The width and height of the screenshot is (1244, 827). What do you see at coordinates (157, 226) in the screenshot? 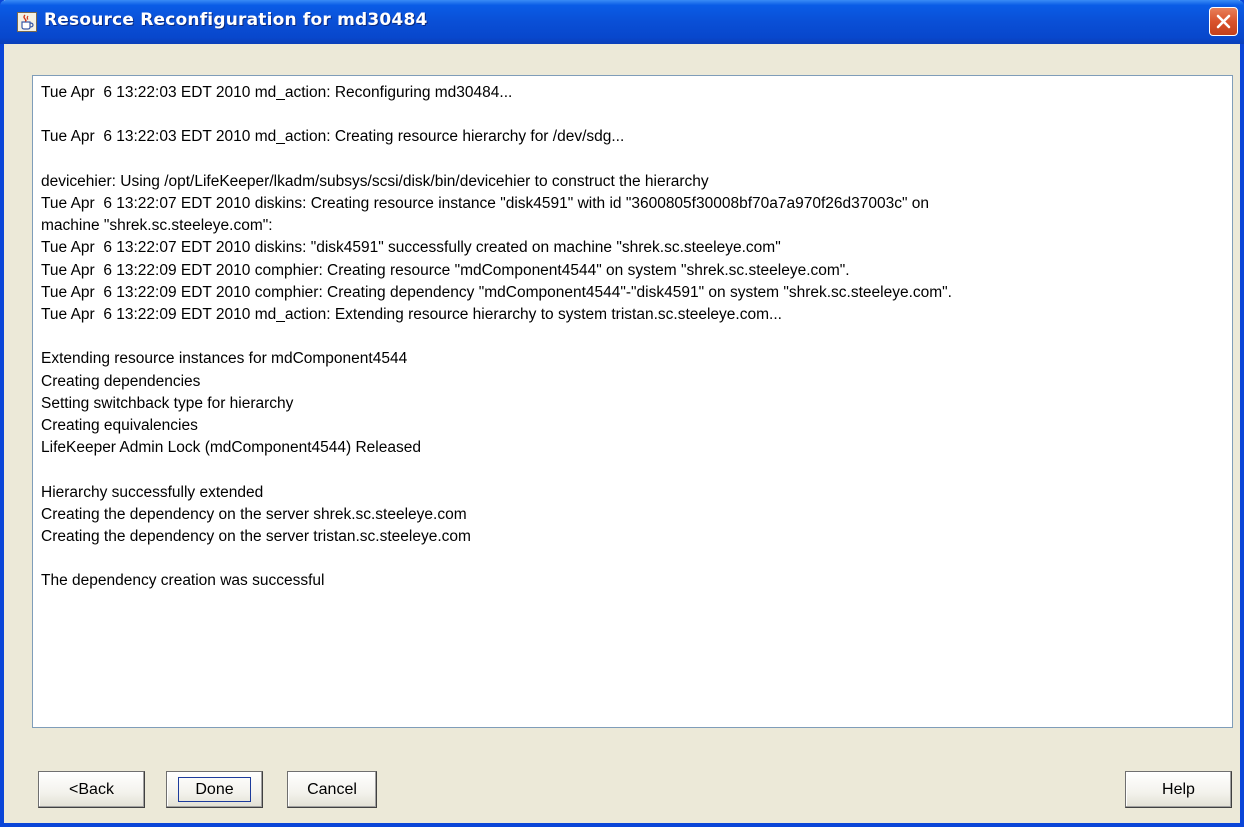
I see `log-line: machine "shrek.sc.steeleye.com":` at bounding box center [157, 226].